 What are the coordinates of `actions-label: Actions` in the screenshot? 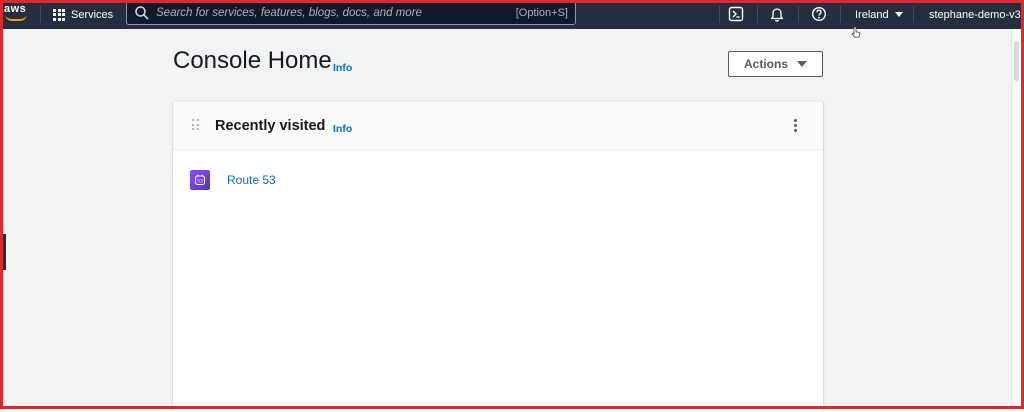 It's located at (765, 64).